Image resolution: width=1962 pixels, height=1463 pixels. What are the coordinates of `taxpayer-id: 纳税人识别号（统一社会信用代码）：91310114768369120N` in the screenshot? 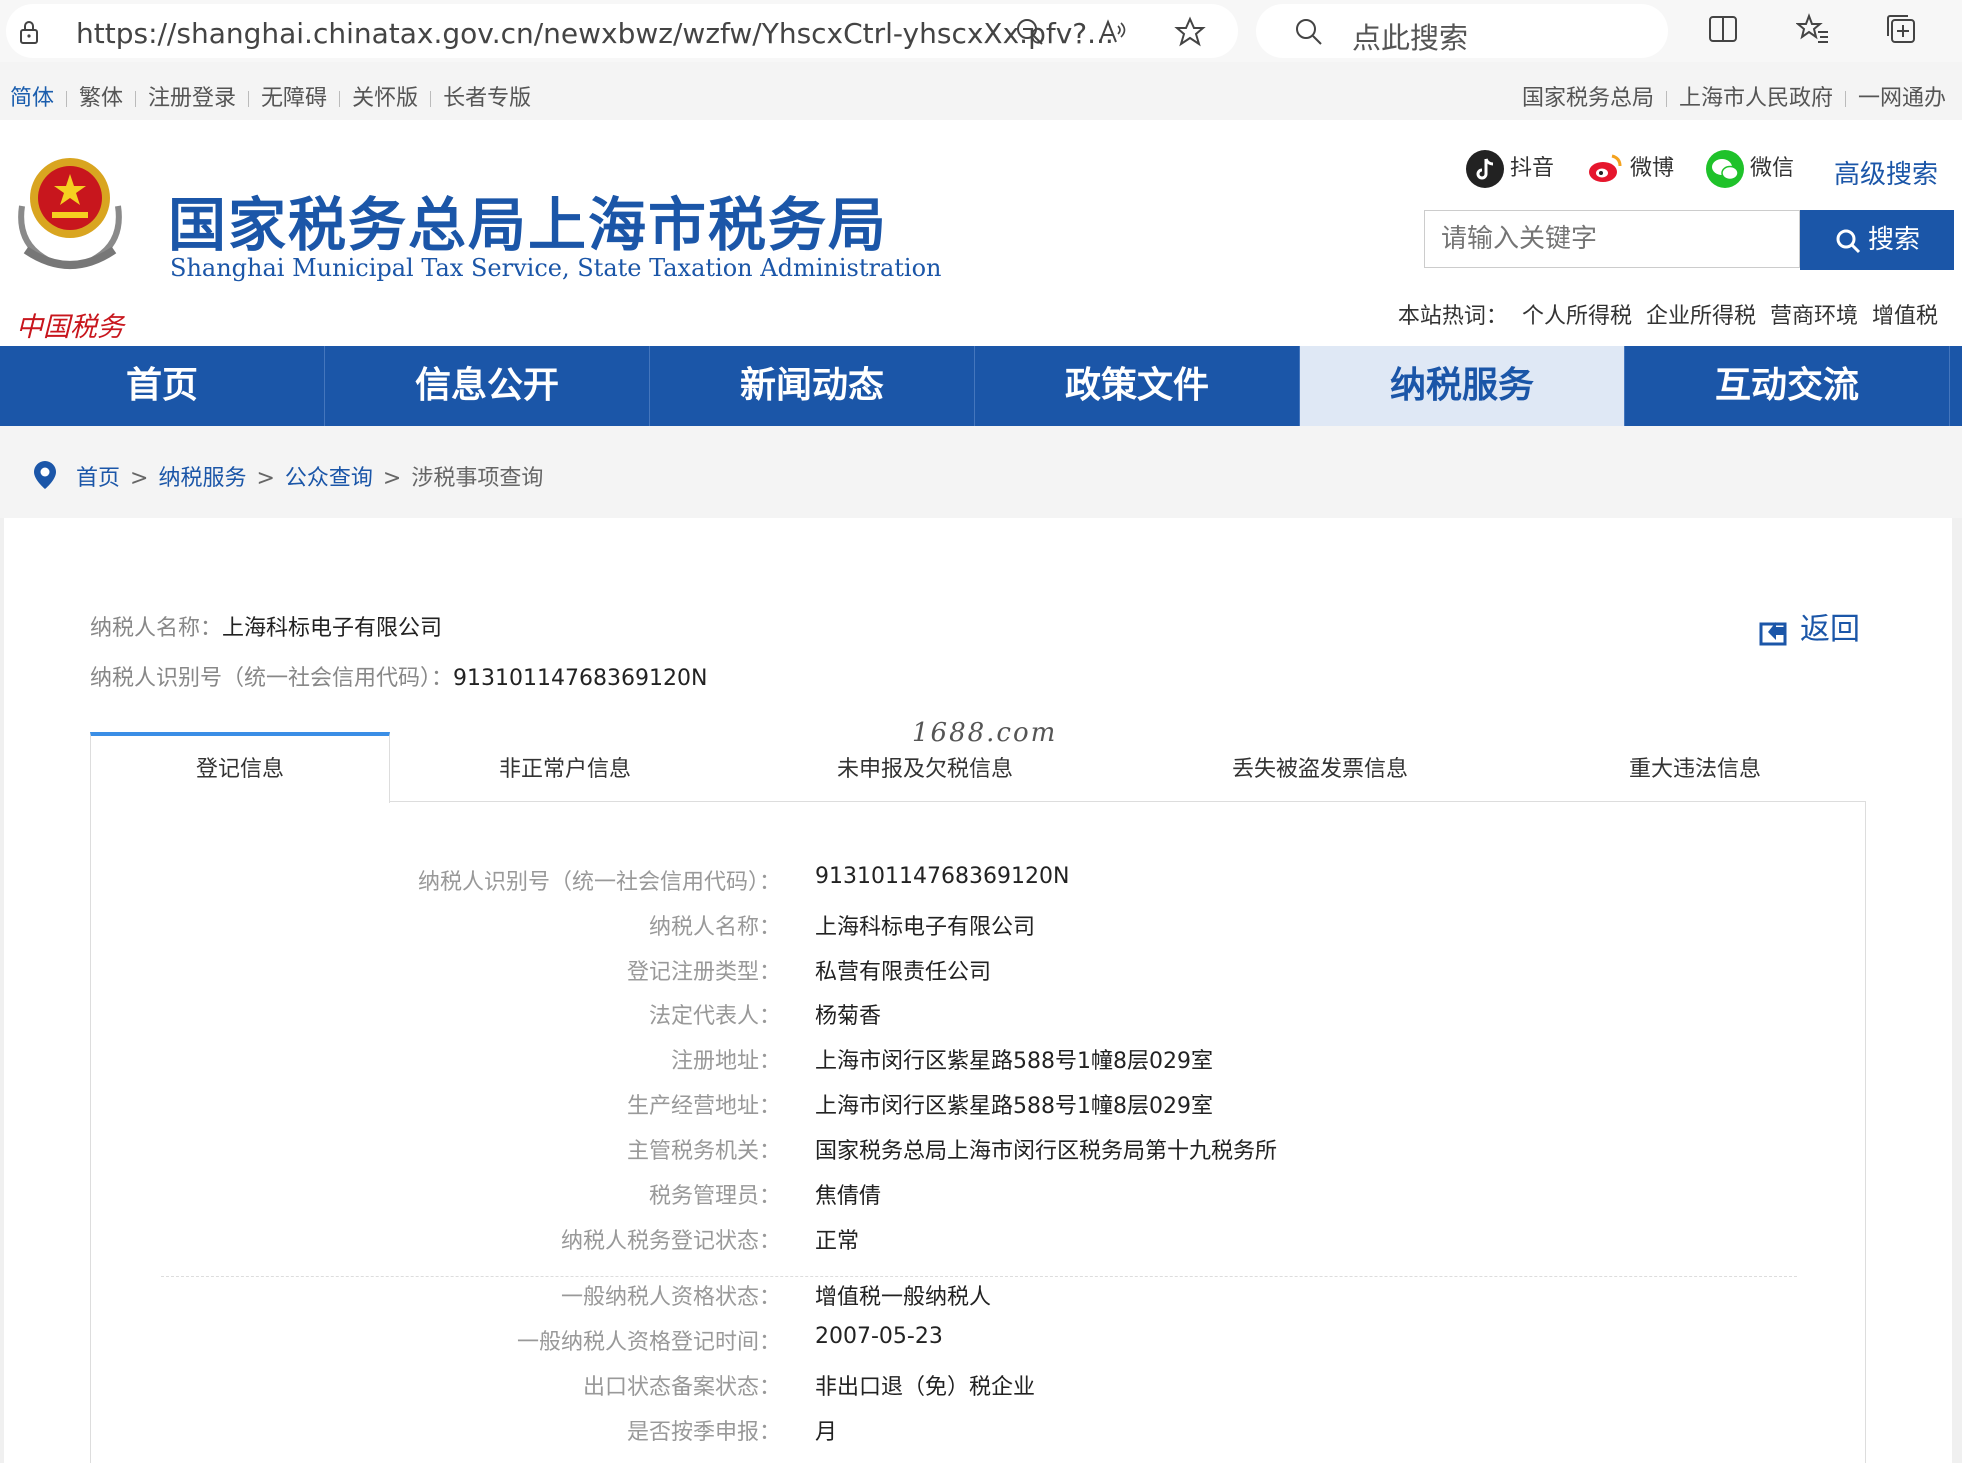 It's located at (398, 676).